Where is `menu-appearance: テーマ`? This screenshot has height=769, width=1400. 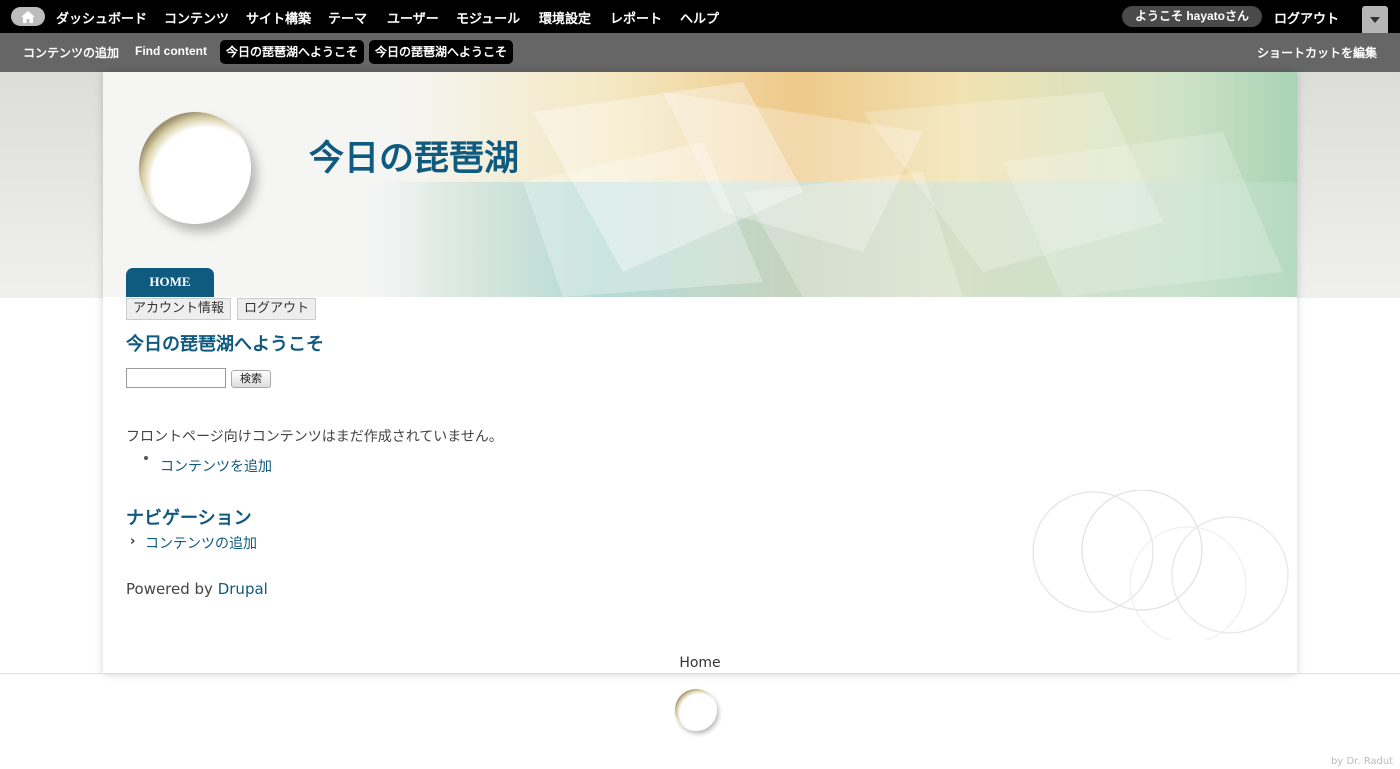 menu-appearance: テーマ is located at coordinates (347, 17).